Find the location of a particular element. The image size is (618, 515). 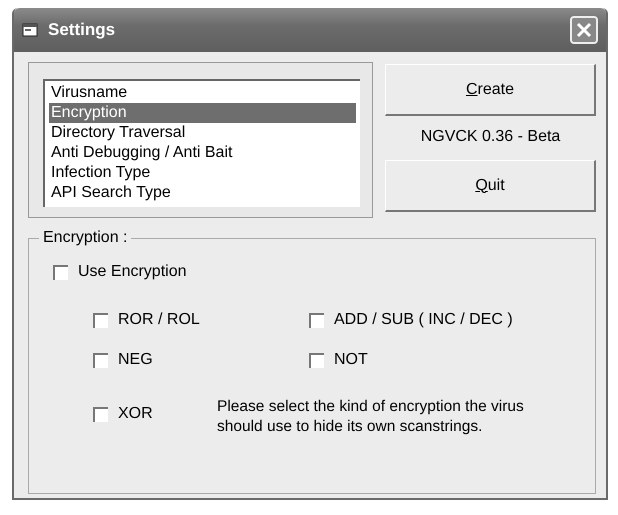

list-item: Virusname is located at coordinates (202, 93).